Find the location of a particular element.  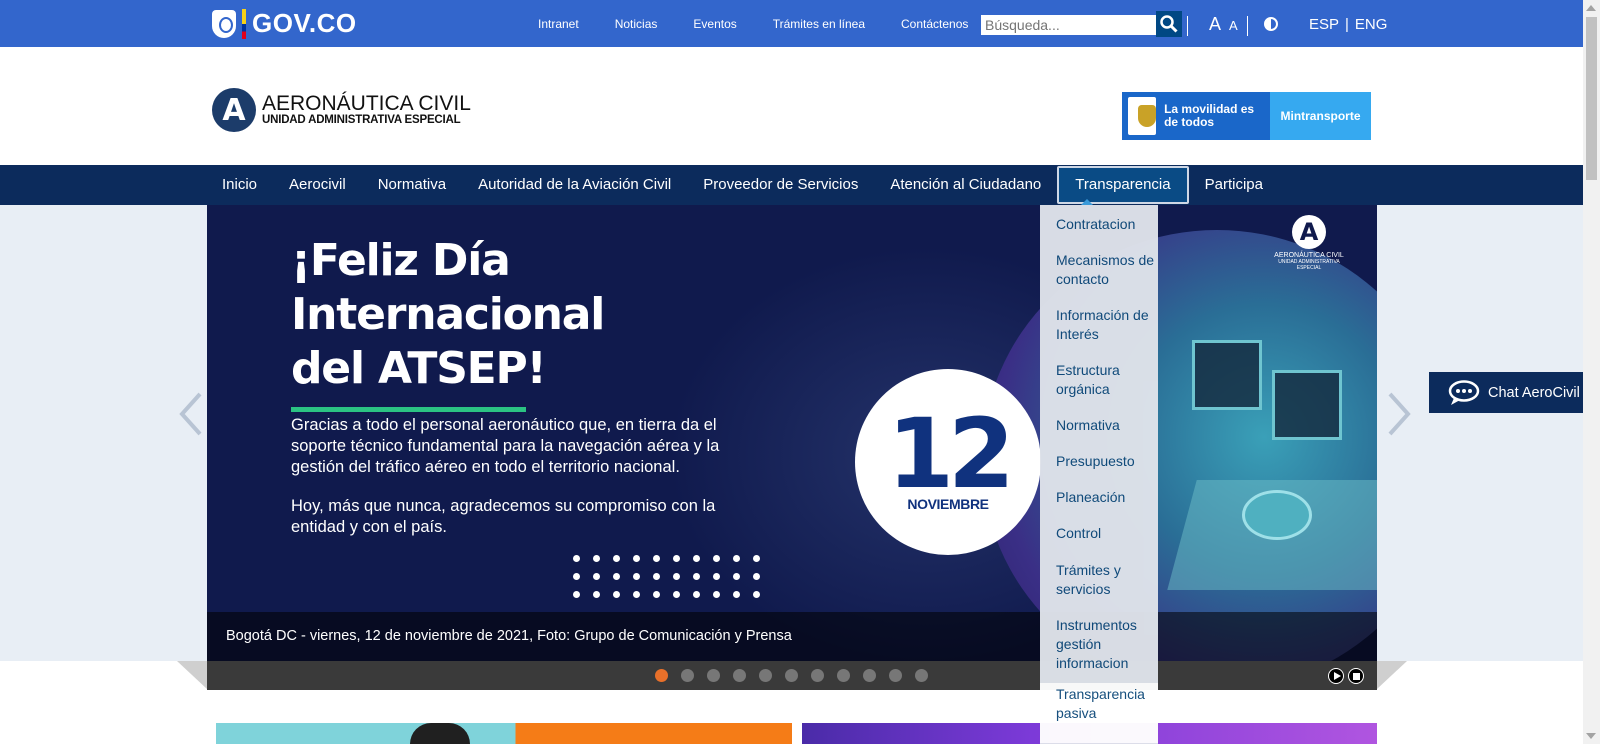

slide-accent-line is located at coordinates (408, 409).